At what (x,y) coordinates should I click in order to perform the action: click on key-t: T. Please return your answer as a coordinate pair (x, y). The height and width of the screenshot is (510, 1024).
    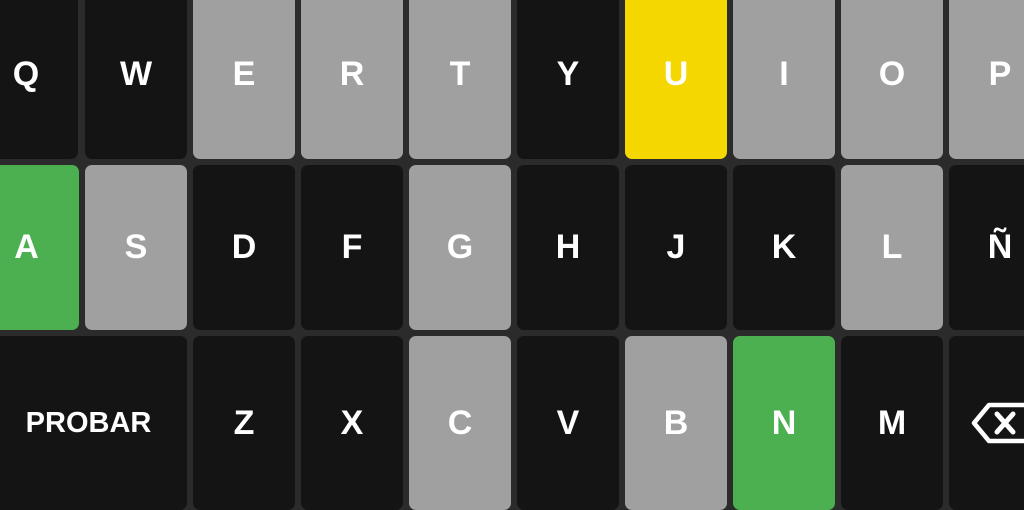
    Looking at the image, I should click on (460, 79).